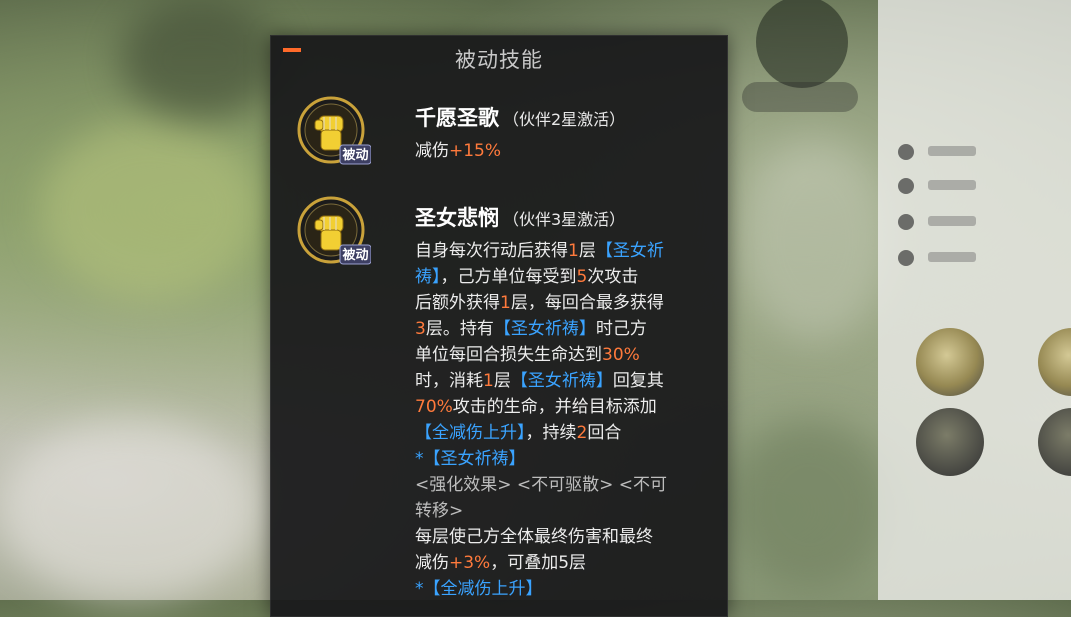 This screenshot has width=1071, height=617. What do you see at coordinates (508, 355) in the screenshot?
I see `desc-text: 单位每回合损失生命达到` at bounding box center [508, 355].